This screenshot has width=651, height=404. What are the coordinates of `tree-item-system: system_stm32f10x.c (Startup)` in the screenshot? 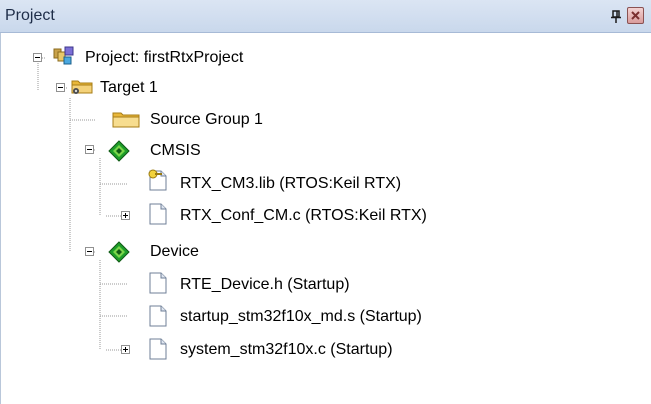 It's located at (286, 350).